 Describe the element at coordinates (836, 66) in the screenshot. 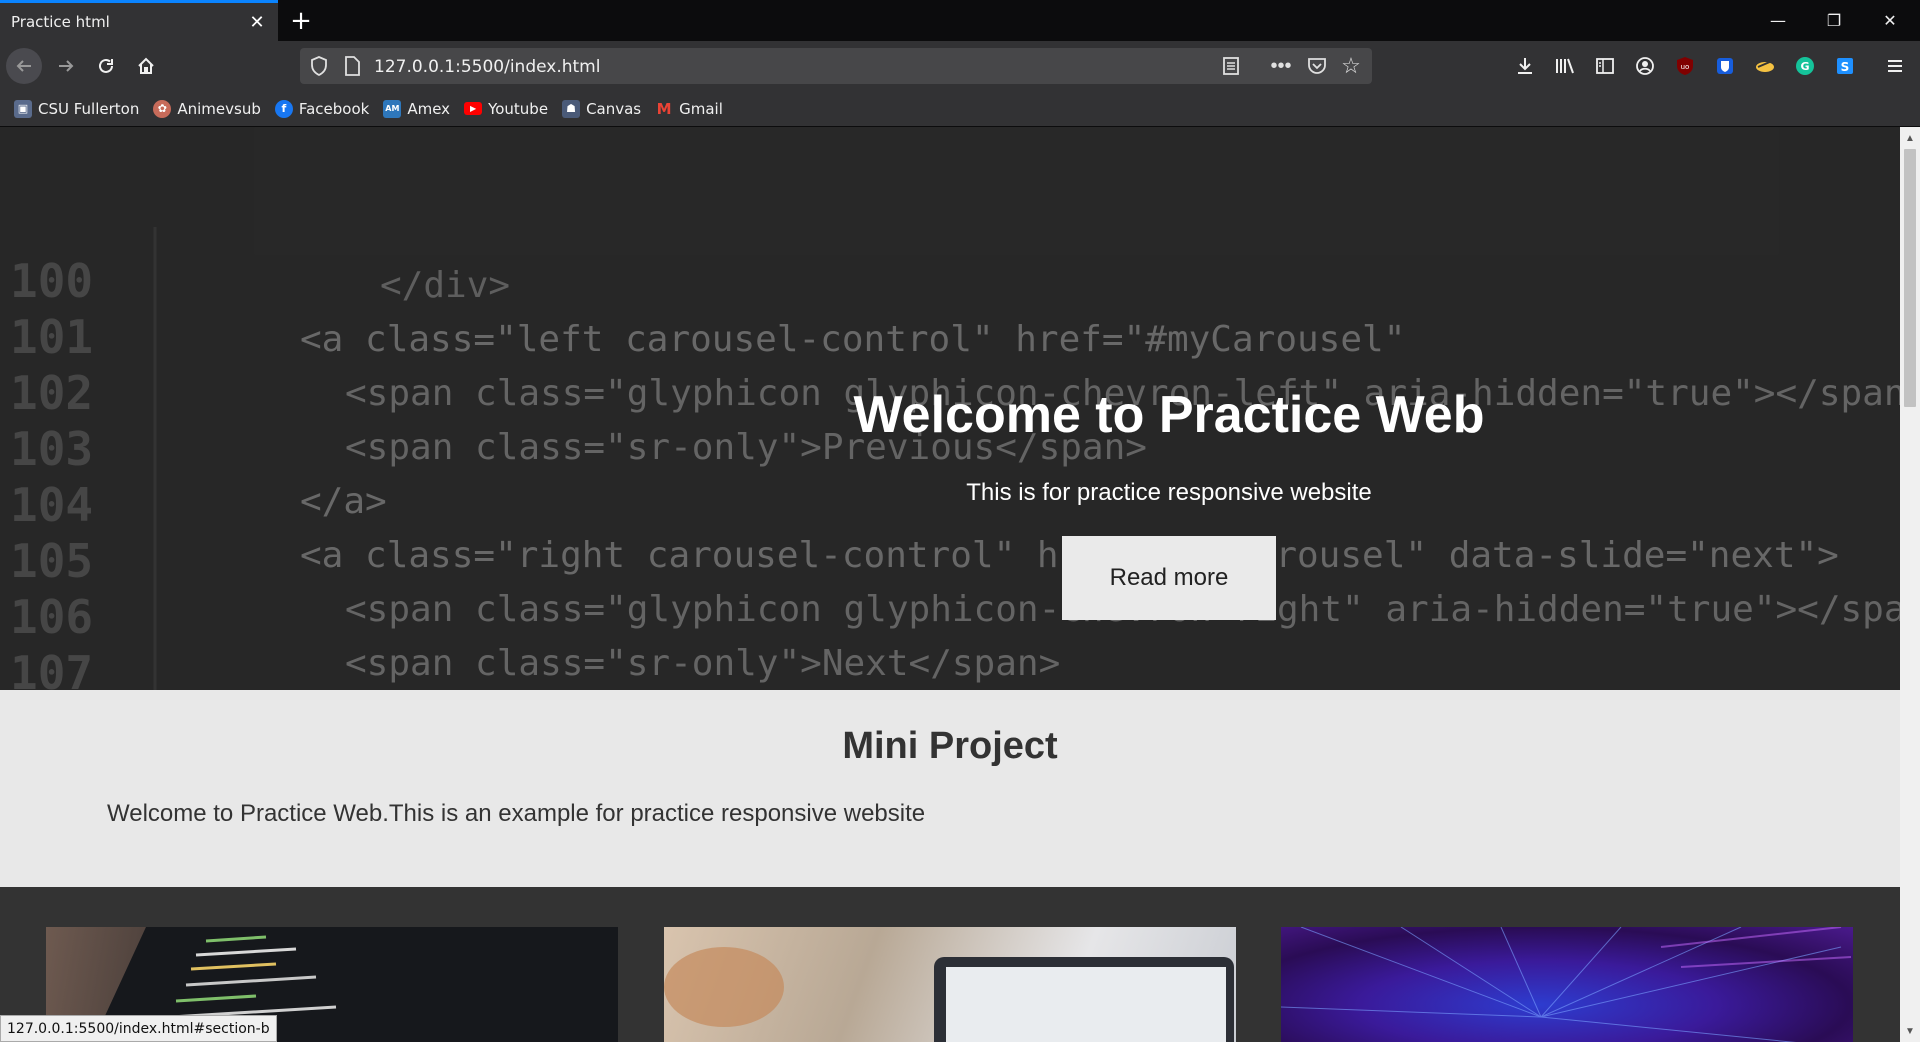

I see `url-bar: 127.0.0.1:5500/index.html ••• ☆` at that location.